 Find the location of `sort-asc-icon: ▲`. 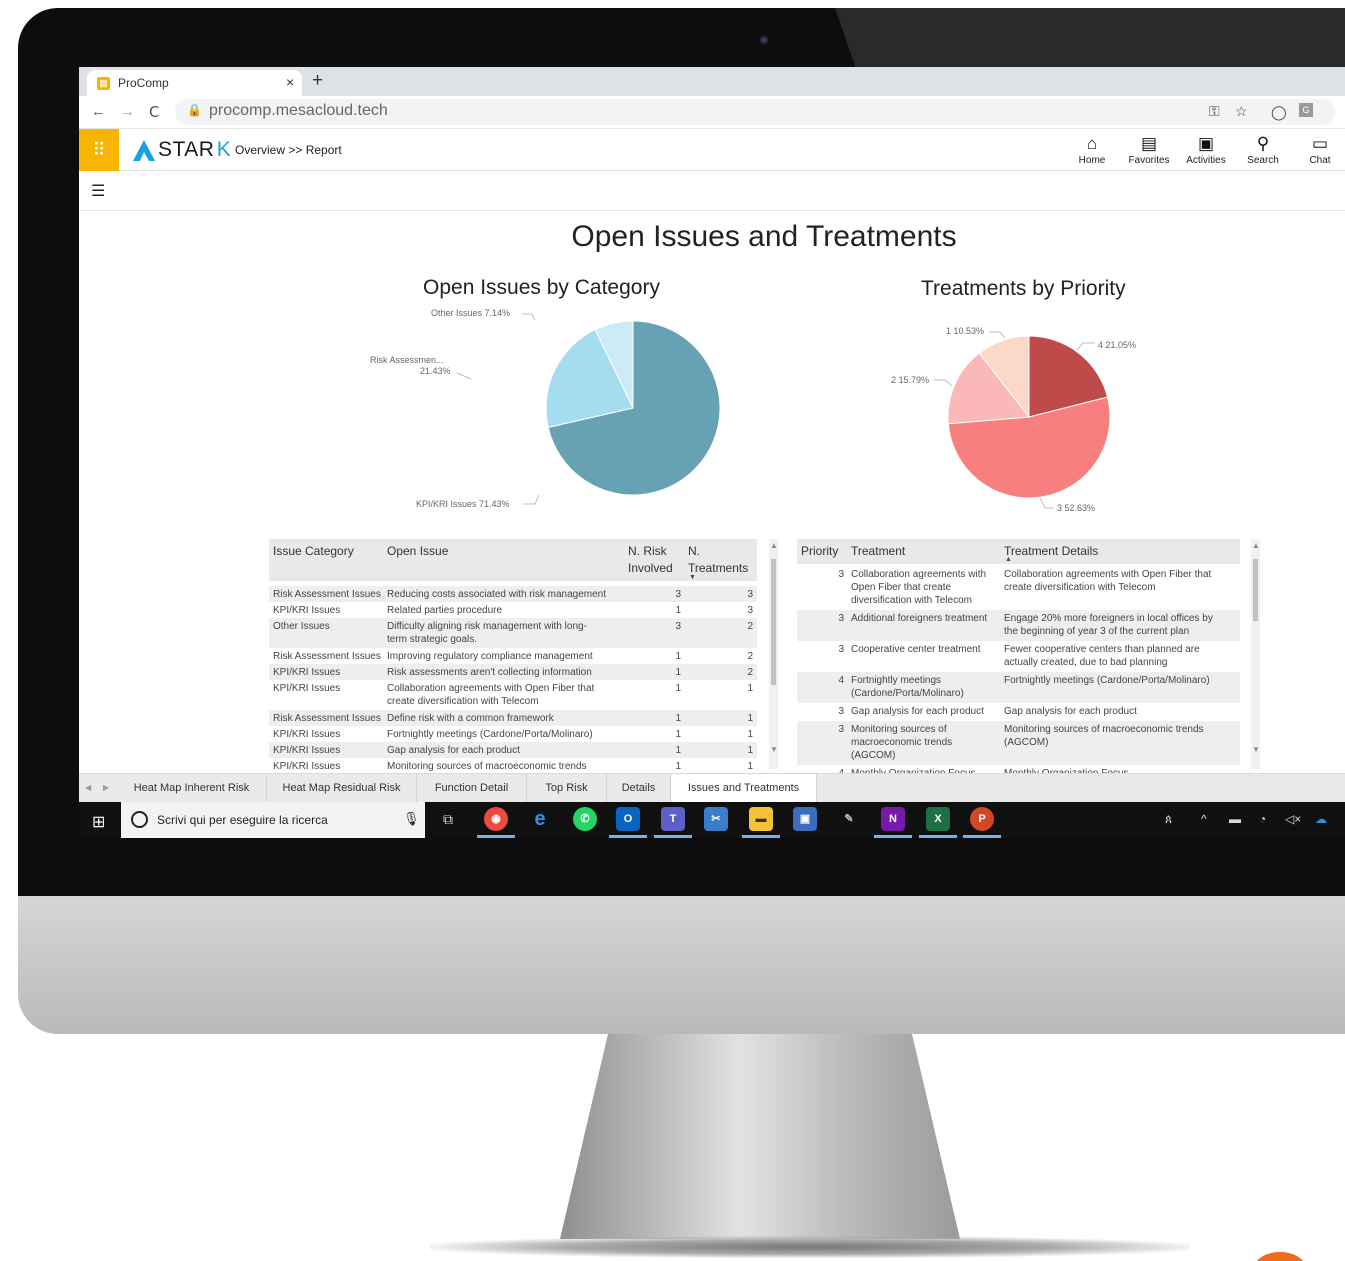

sort-asc-icon: ▲ is located at coordinates (1008, 559).